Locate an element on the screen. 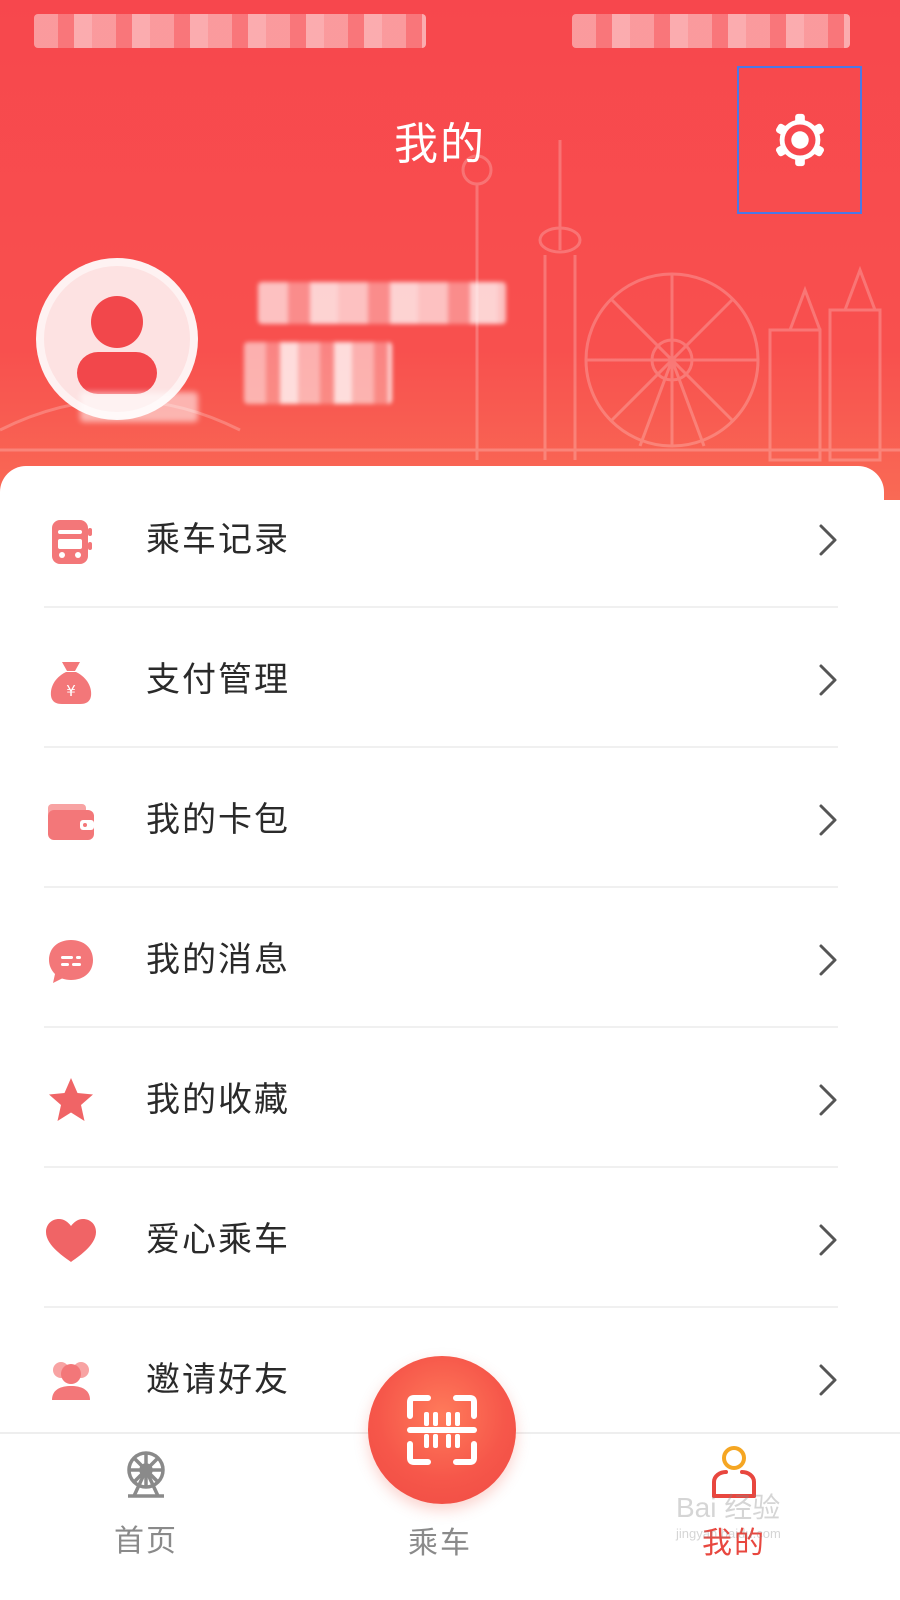 Image resolution: width=900 pixels, height=1600 pixels. menu-item-caring-ride: 爱心乘车 is located at coordinates (442, 1240).